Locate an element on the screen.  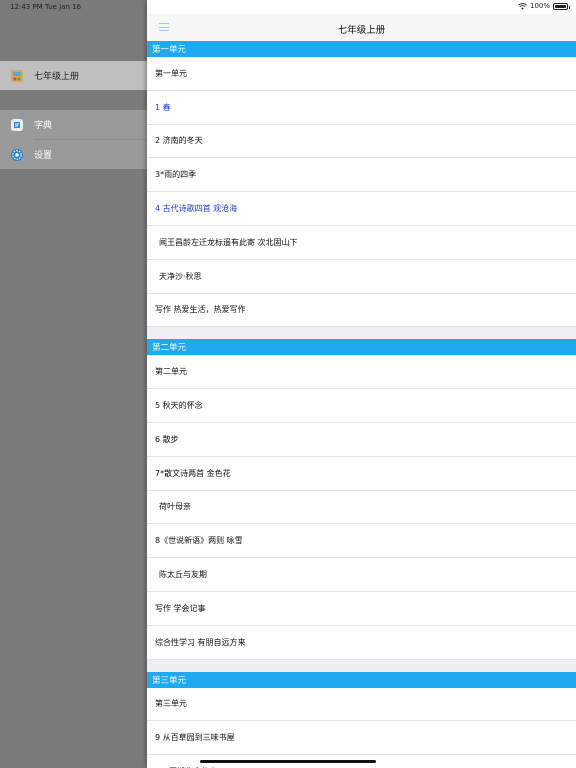
dictionary-icon is located at coordinates (17, 124).